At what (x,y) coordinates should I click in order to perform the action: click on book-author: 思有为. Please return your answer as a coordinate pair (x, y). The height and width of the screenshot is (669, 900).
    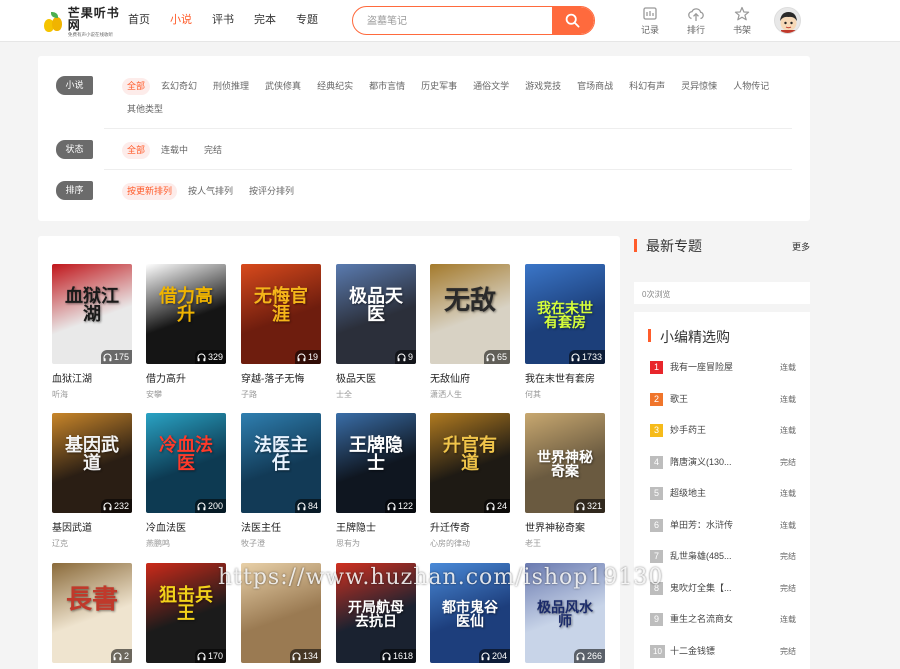
    Looking at the image, I should click on (376, 543).